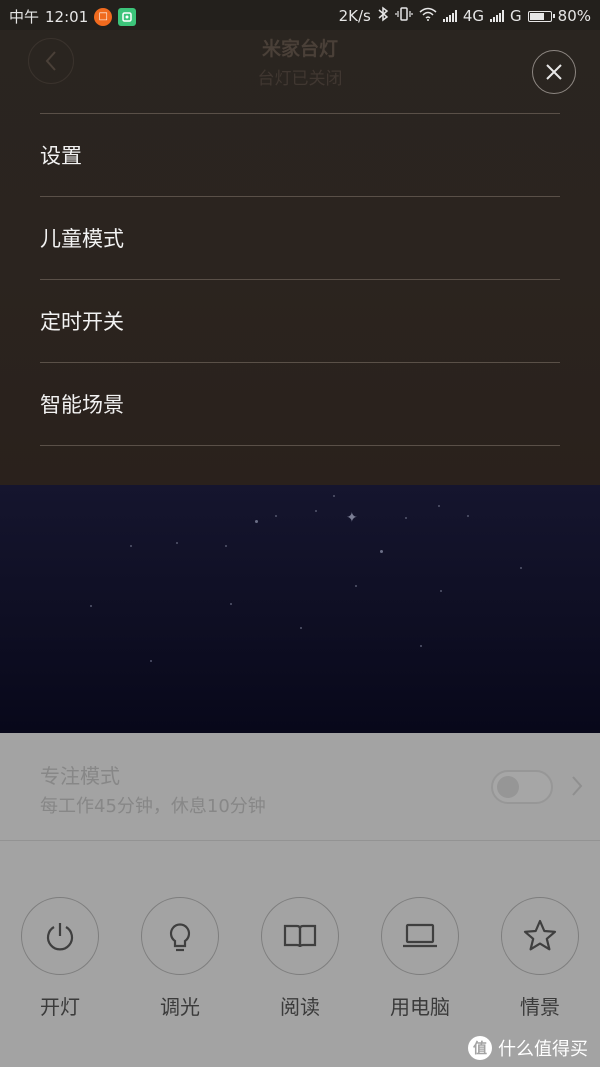  I want to click on scene-label: 情景, so click(540, 1007).